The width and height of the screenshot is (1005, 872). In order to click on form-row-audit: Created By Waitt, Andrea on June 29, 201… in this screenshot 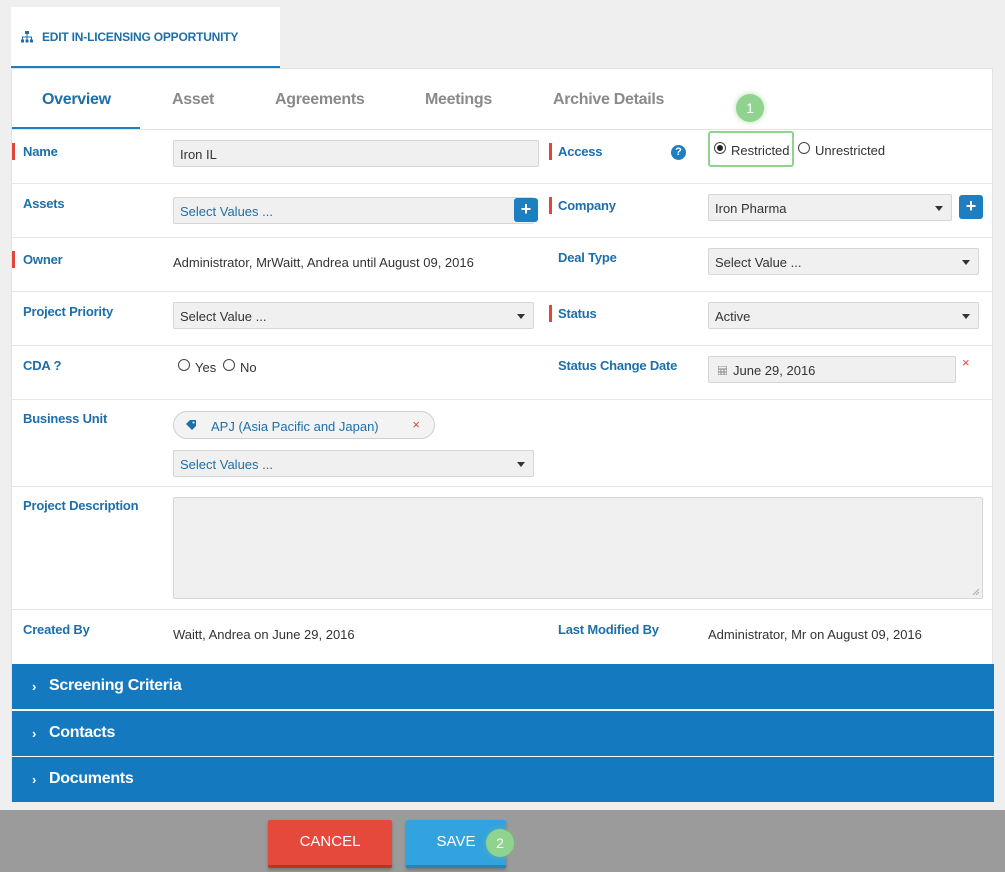, I will do `click(502, 637)`.